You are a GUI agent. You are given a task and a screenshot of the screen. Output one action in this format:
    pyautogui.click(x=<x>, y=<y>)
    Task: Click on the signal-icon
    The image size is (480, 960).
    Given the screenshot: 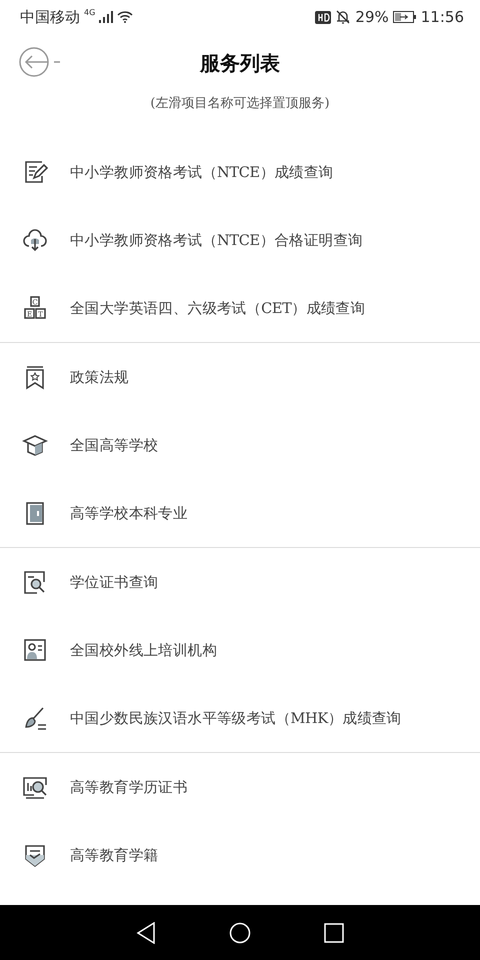 What is the action you would take?
    pyautogui.click(x=106, y=17)
    